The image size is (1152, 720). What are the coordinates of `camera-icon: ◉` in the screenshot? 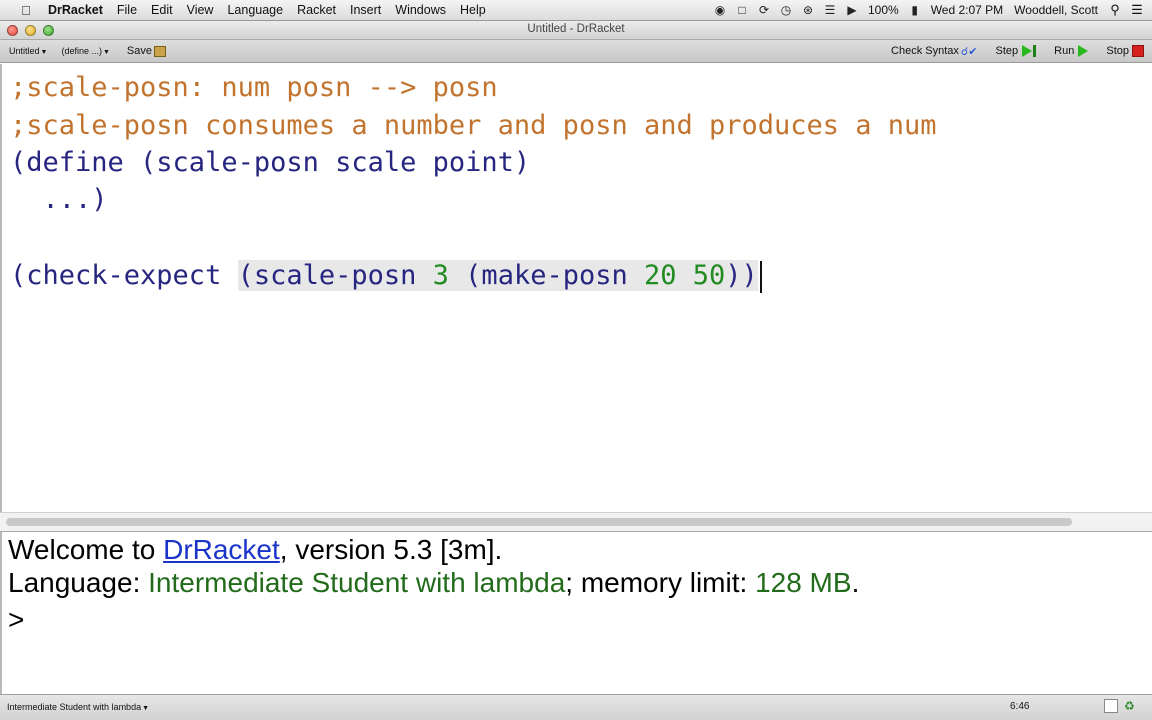 It's located at (720, 10).